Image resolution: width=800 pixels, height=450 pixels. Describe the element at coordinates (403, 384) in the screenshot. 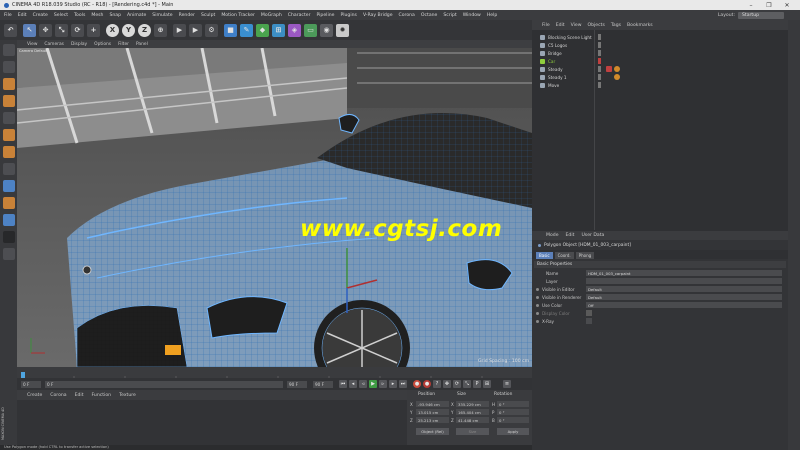

I see `go-to-end-icon: ⏭` at that location.